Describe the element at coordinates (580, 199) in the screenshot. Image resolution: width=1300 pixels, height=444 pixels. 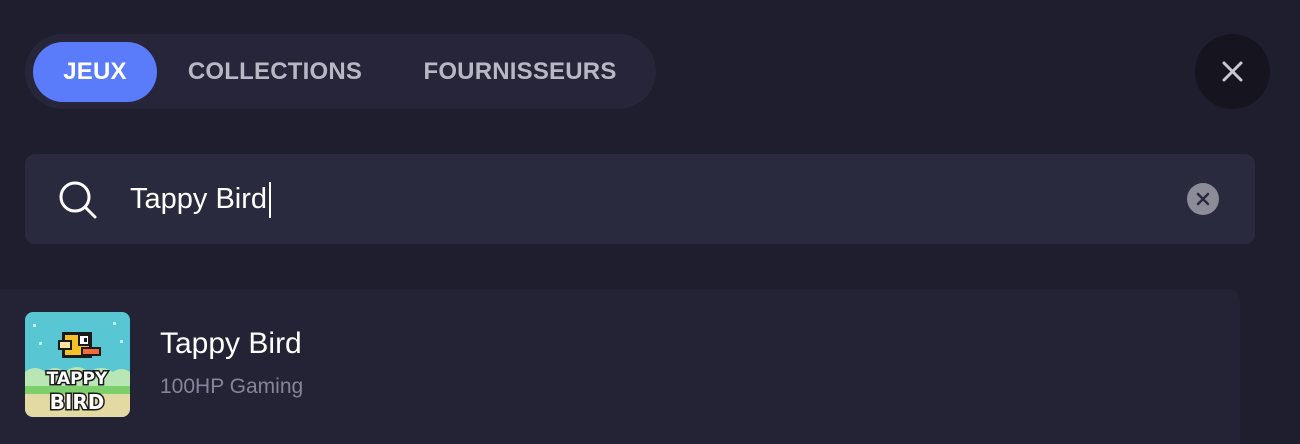
I see `search-input` at that location.